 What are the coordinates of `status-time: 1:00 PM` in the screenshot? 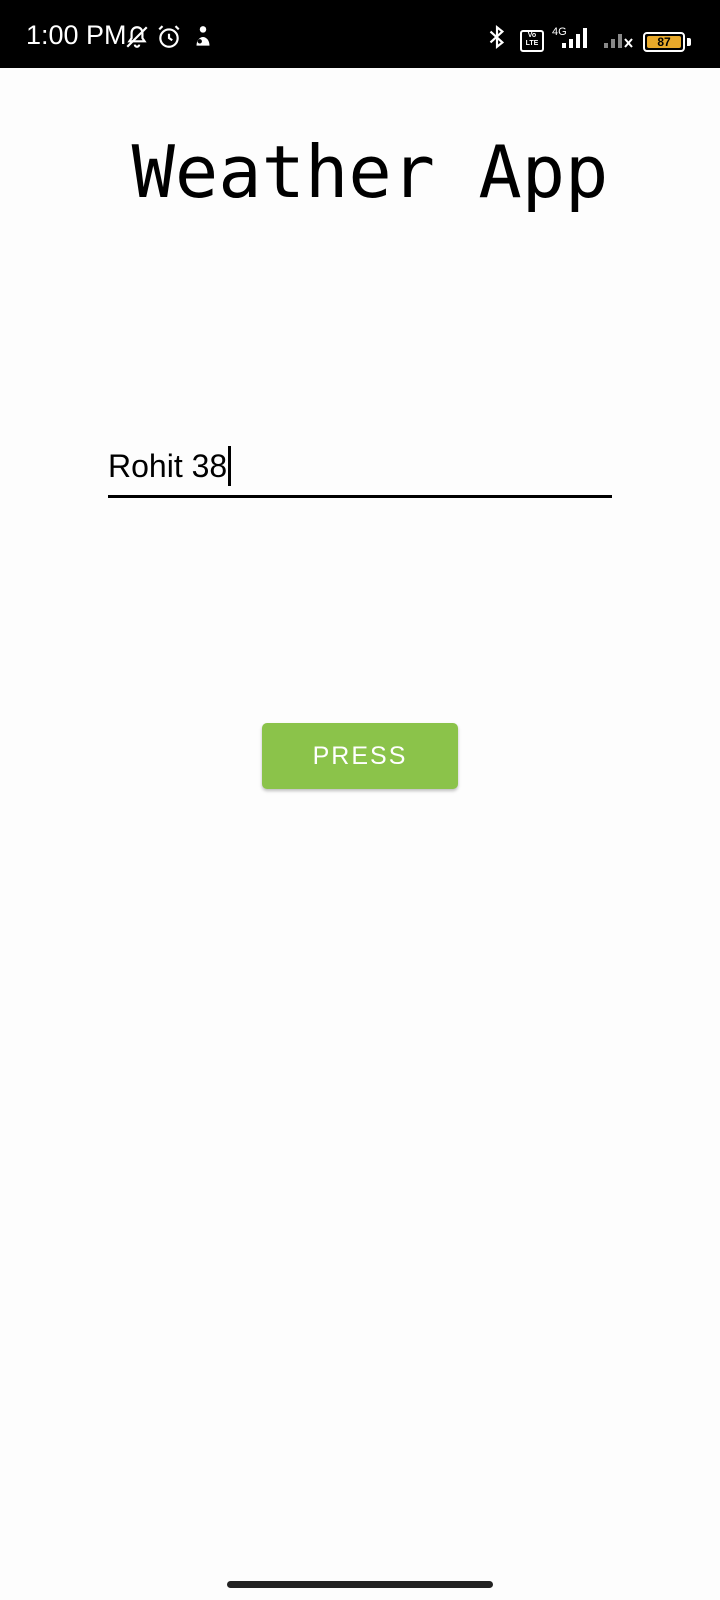 It's located at (76, 35).